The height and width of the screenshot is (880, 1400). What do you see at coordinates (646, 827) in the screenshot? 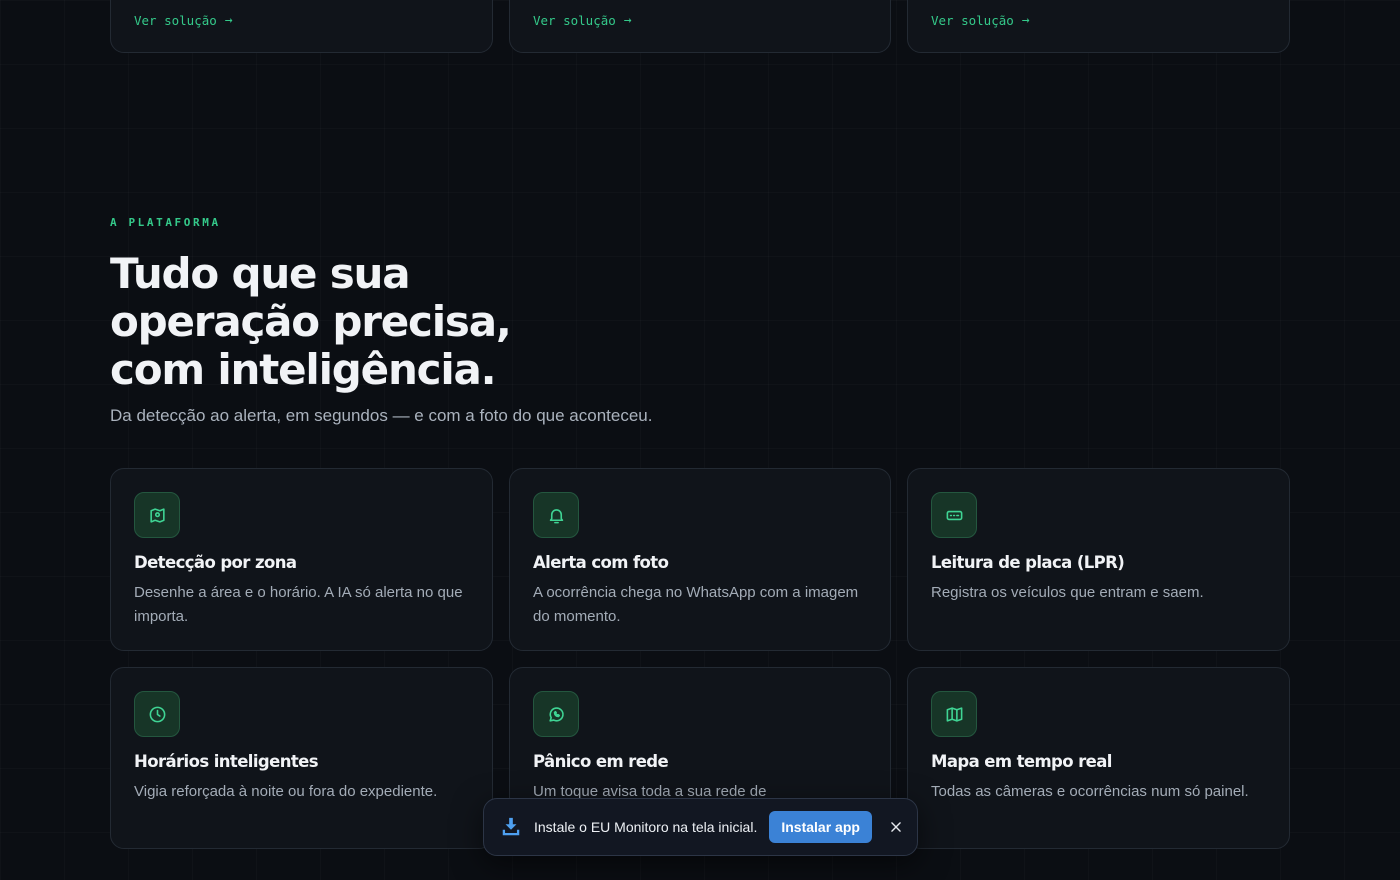
I see `install-message: Instale o EU Monitoro na tela inicial.` at bounding box center [646, 827].